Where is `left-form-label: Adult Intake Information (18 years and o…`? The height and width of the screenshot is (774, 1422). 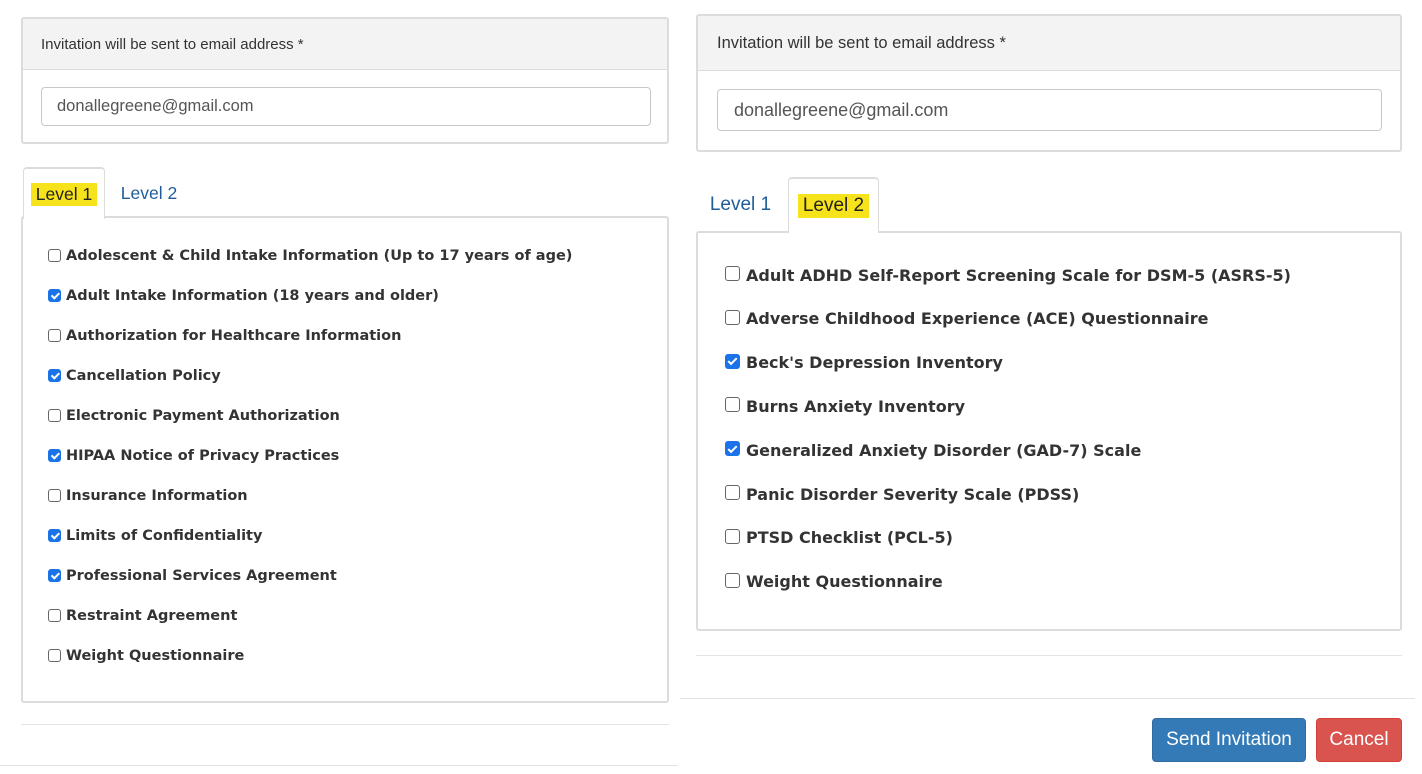
left-form-label: Adult Intake Information (18 years and o… is located at coordinates (252, 296).